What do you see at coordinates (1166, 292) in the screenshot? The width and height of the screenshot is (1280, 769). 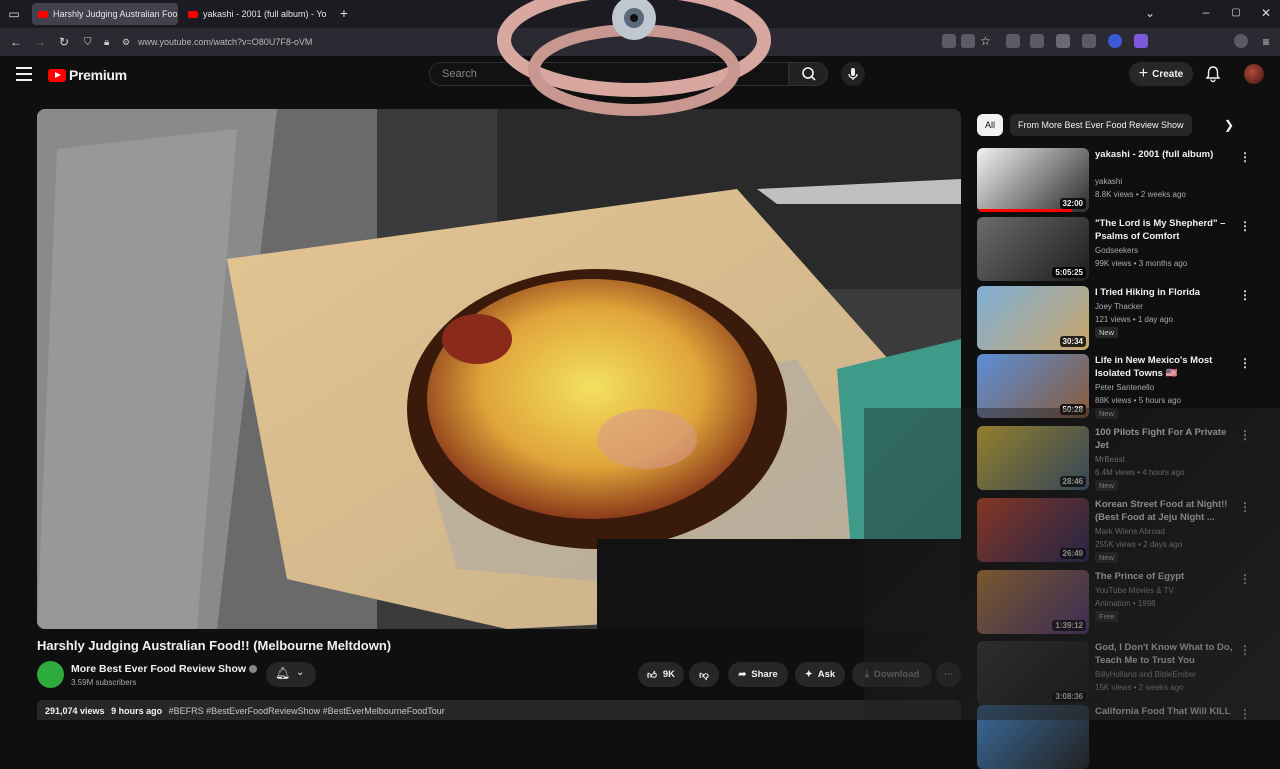 I see `recommendation-title: I Tried Hiking in Florida` at bounding box center [1166, 292].